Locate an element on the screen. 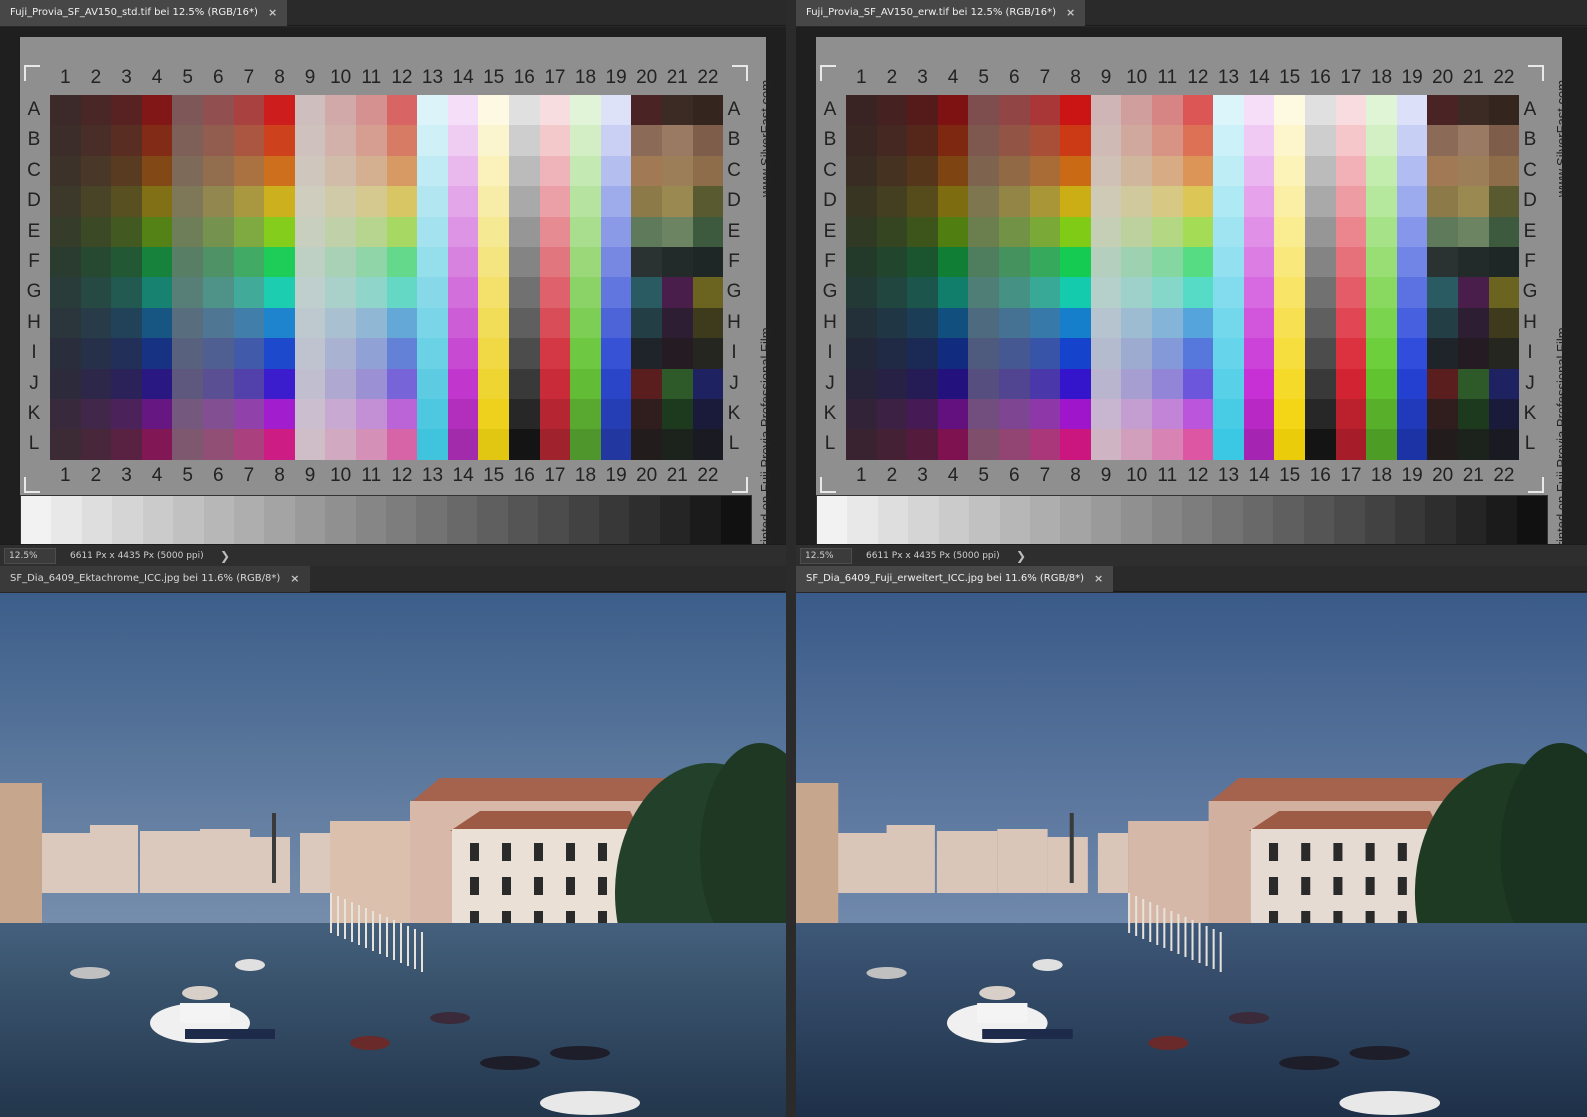 The image size is (1587, 1117). column-number: 18 is located at coordinates (1381, 475).